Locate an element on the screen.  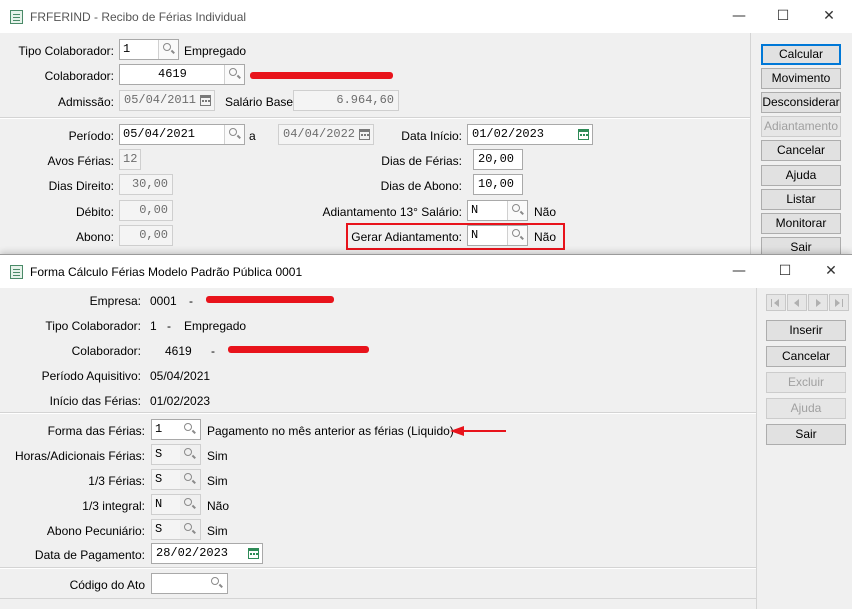
monitorar-button: Monitorar is located at coordinates (801, 223).